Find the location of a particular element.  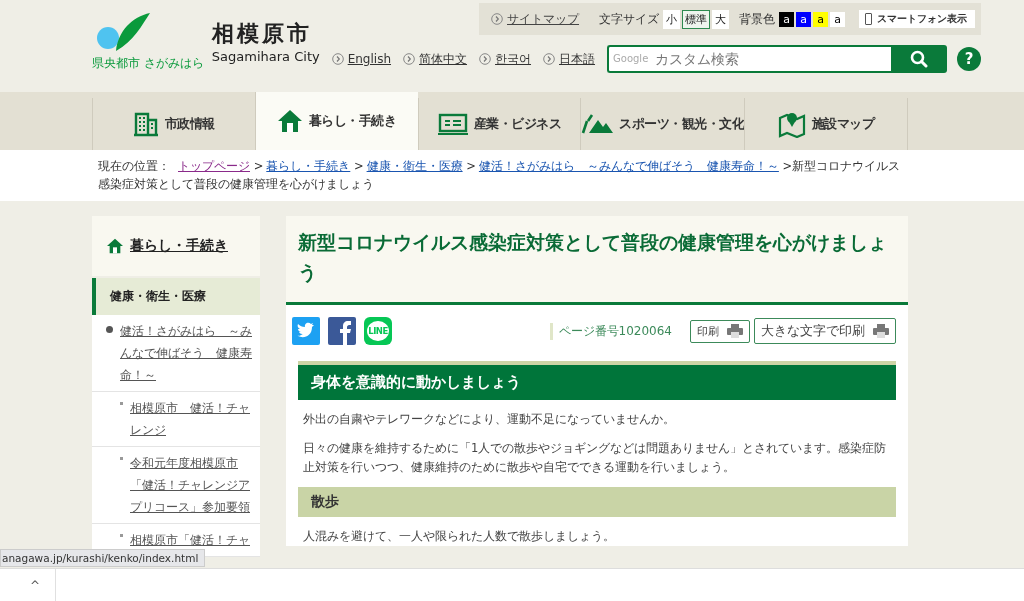

nav-tab: 暮らし・手続き is located at coordinates (336, 121).